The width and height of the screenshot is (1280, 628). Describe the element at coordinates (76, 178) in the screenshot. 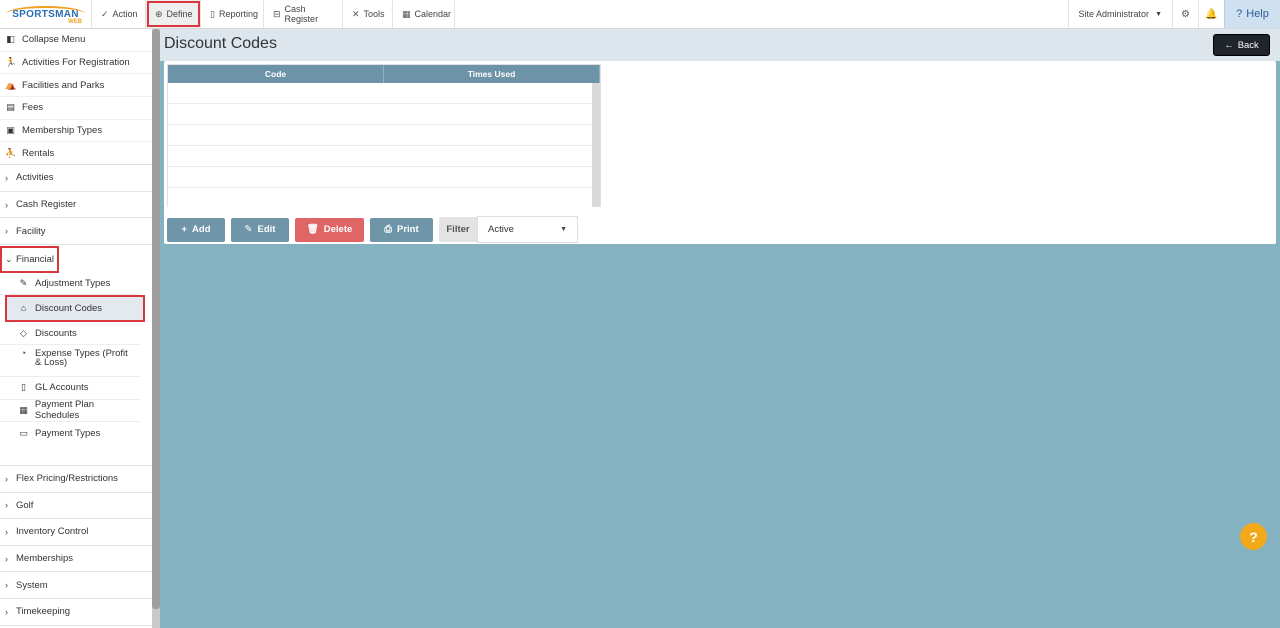

I see `sidebar-group-activities: › Activities` at that location.